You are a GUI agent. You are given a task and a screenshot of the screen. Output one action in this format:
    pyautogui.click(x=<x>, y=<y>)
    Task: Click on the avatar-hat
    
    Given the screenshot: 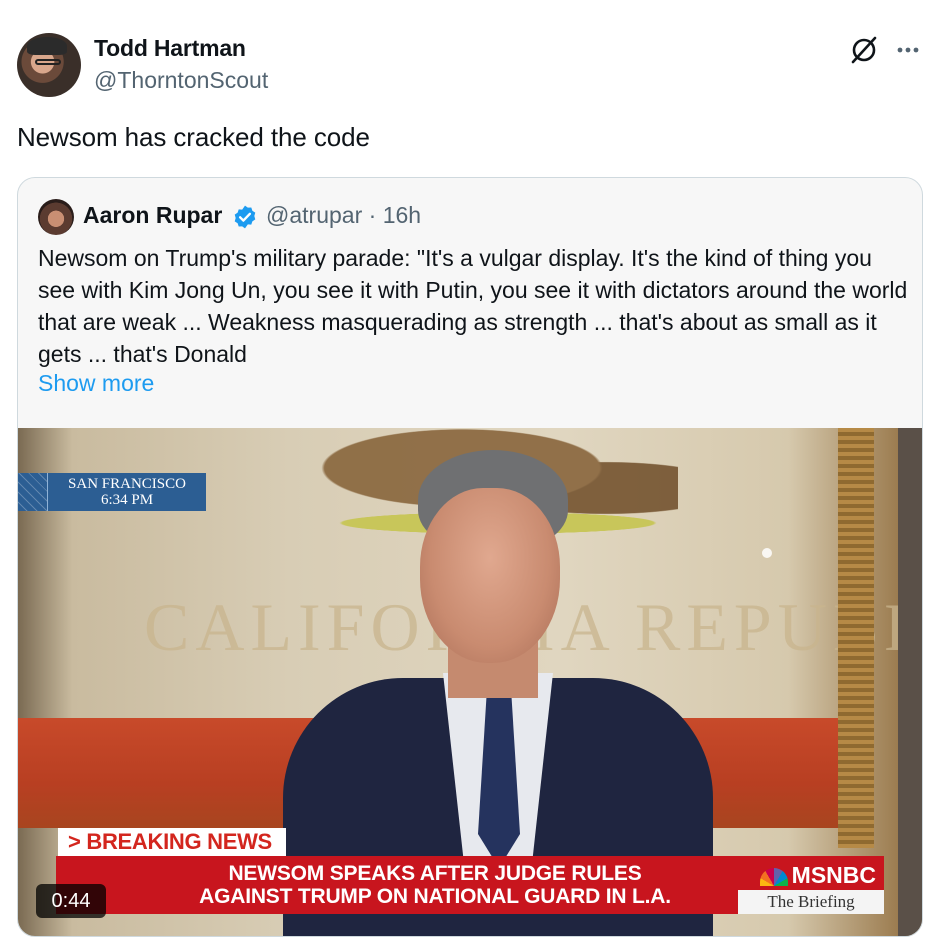 What is the action you would take?
    pyautogui.click(x=47, y=46)
    